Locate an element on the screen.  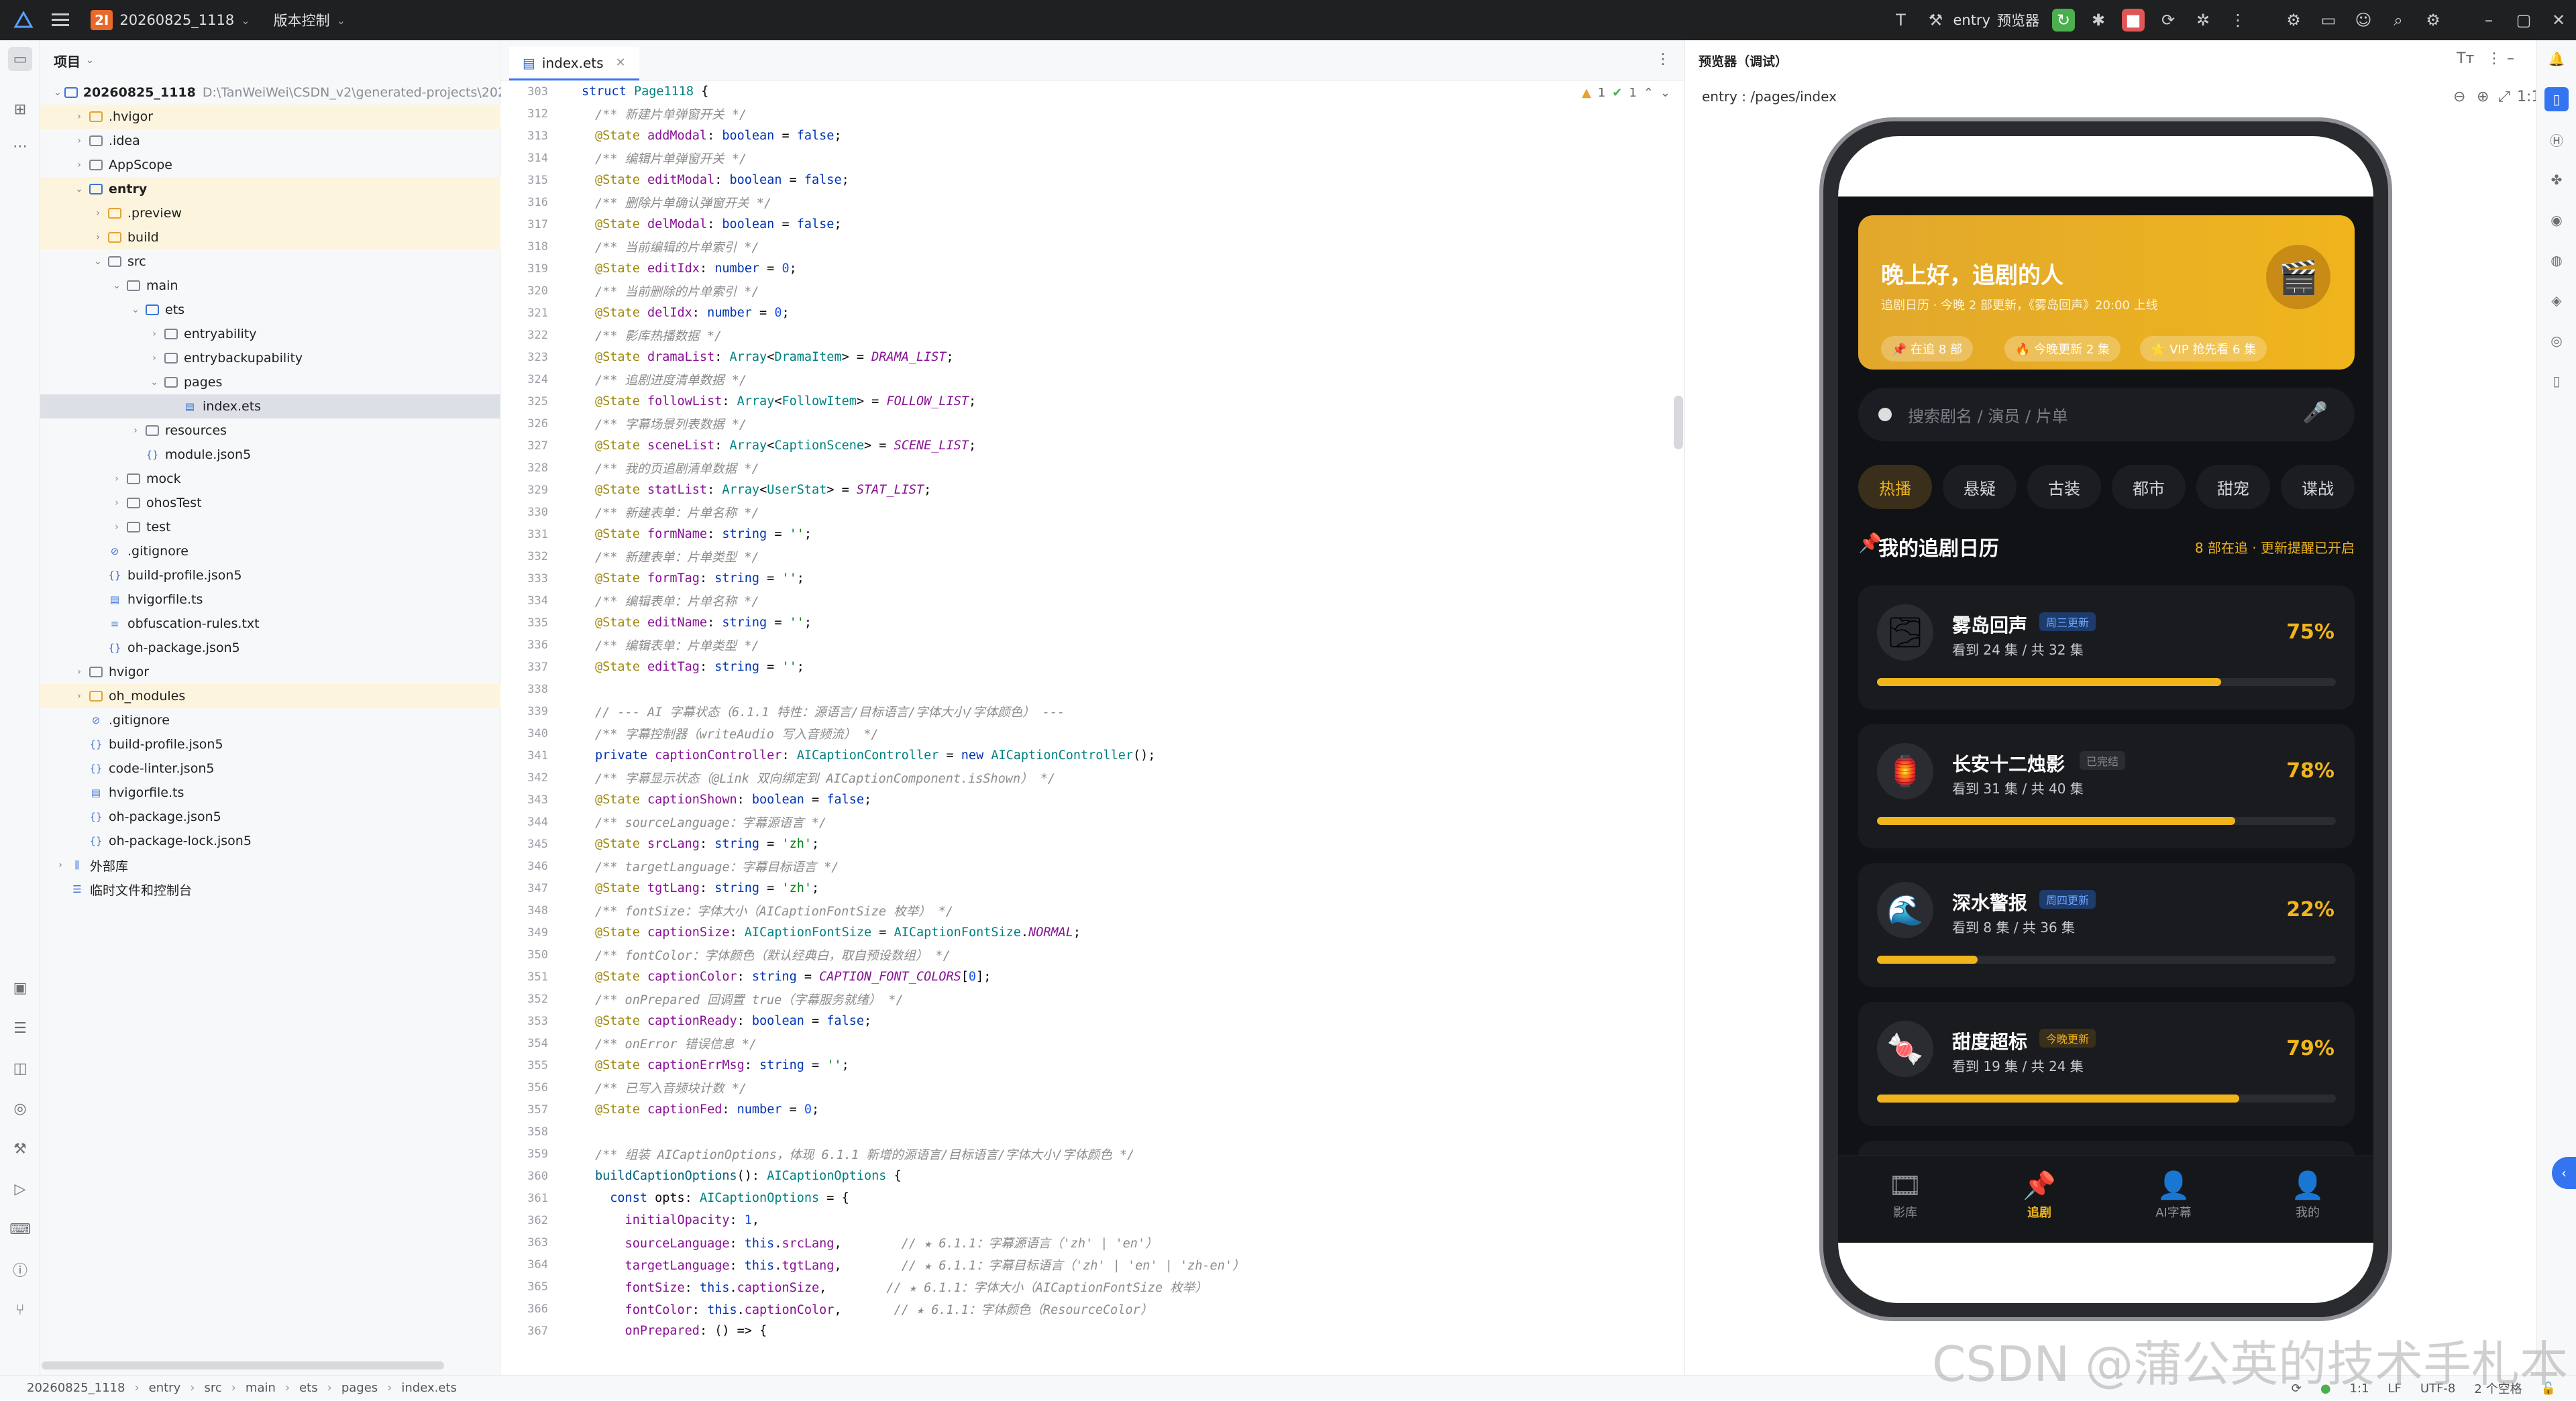
git-icon: ⑂ is located at coordinates (20, 1310).